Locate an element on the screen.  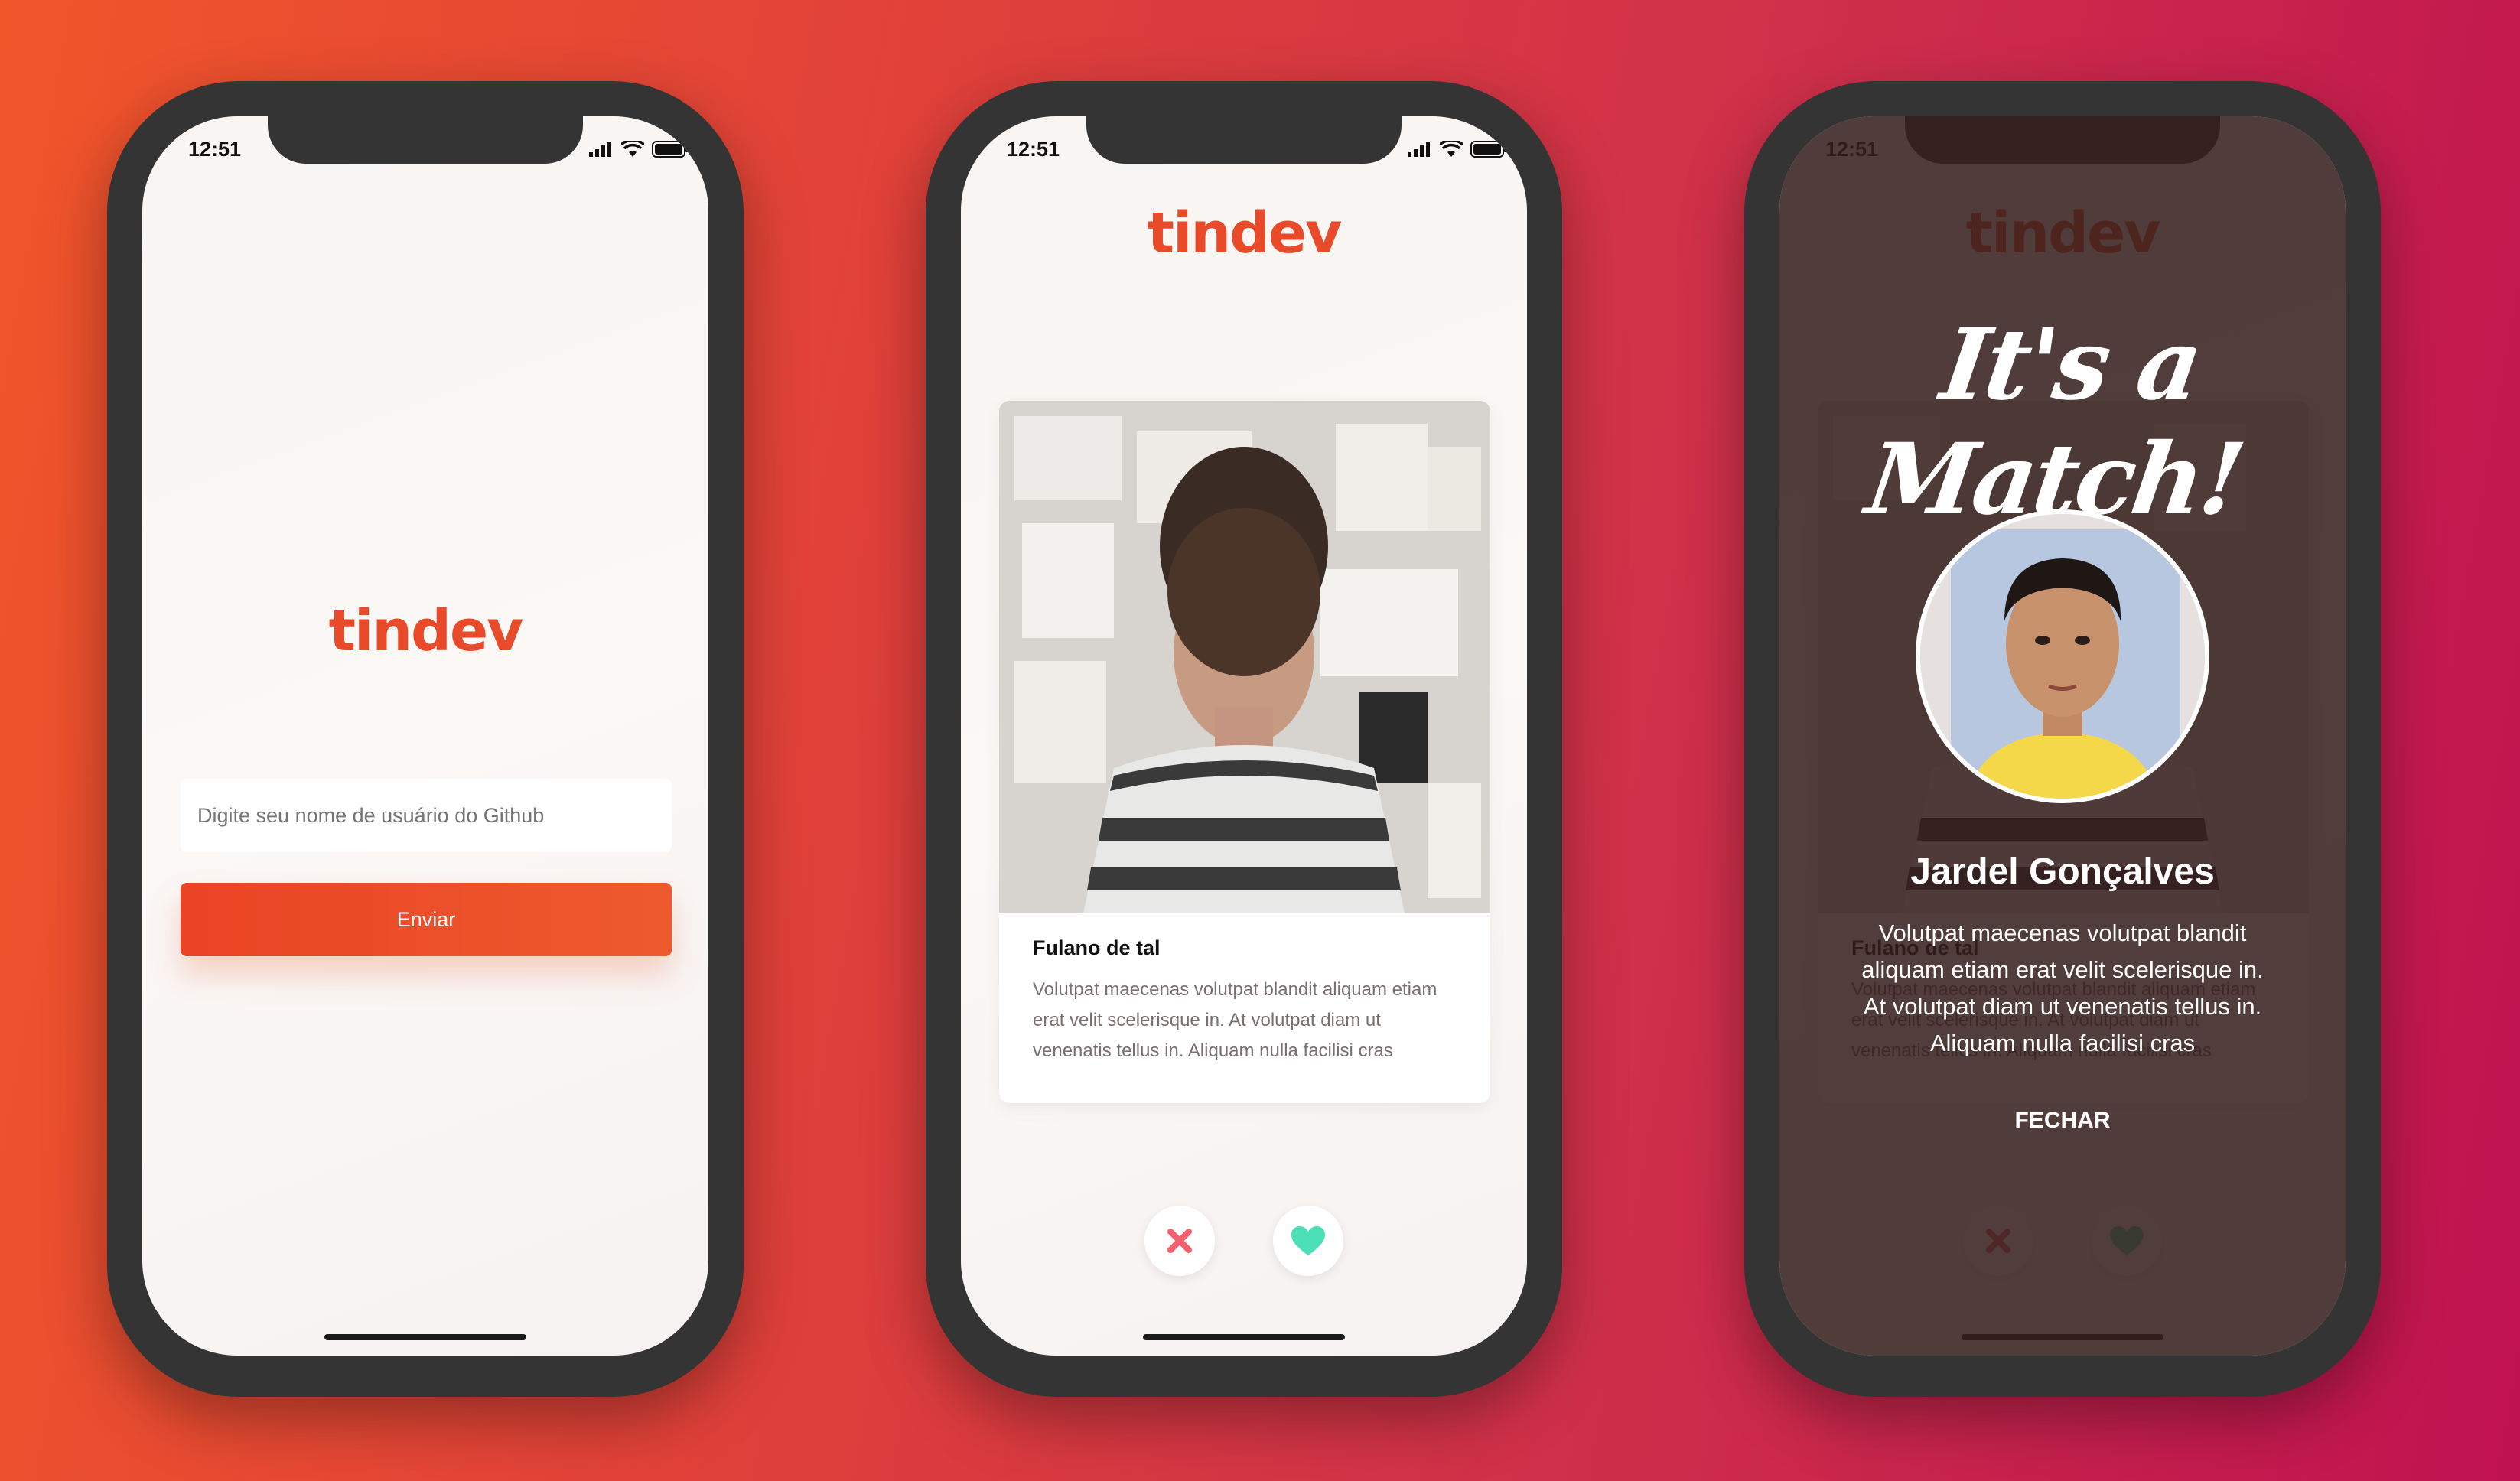
dislike-button is located at coordinates (1179, 1241).